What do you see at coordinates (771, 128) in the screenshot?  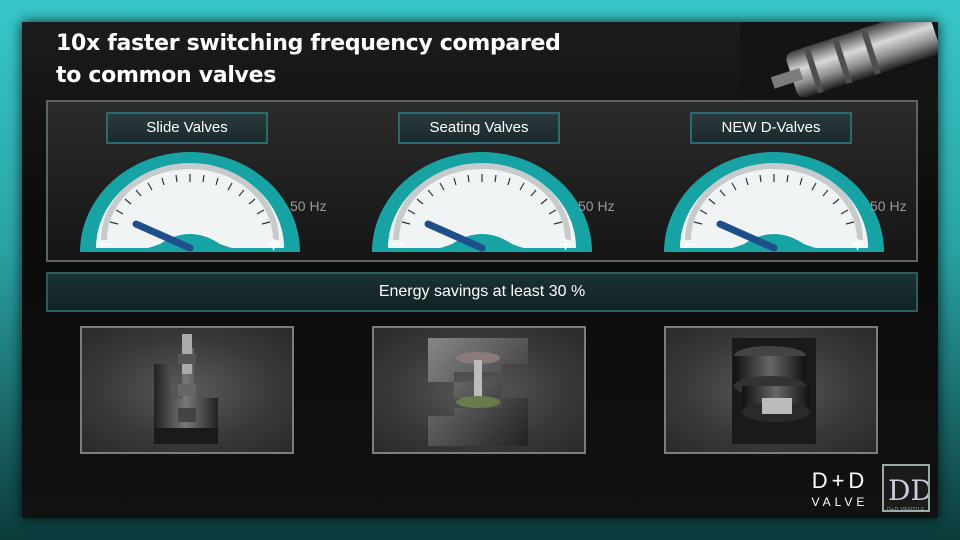 I see `gauge-label: NEW D-Valves` at bounding box center [771, 128].